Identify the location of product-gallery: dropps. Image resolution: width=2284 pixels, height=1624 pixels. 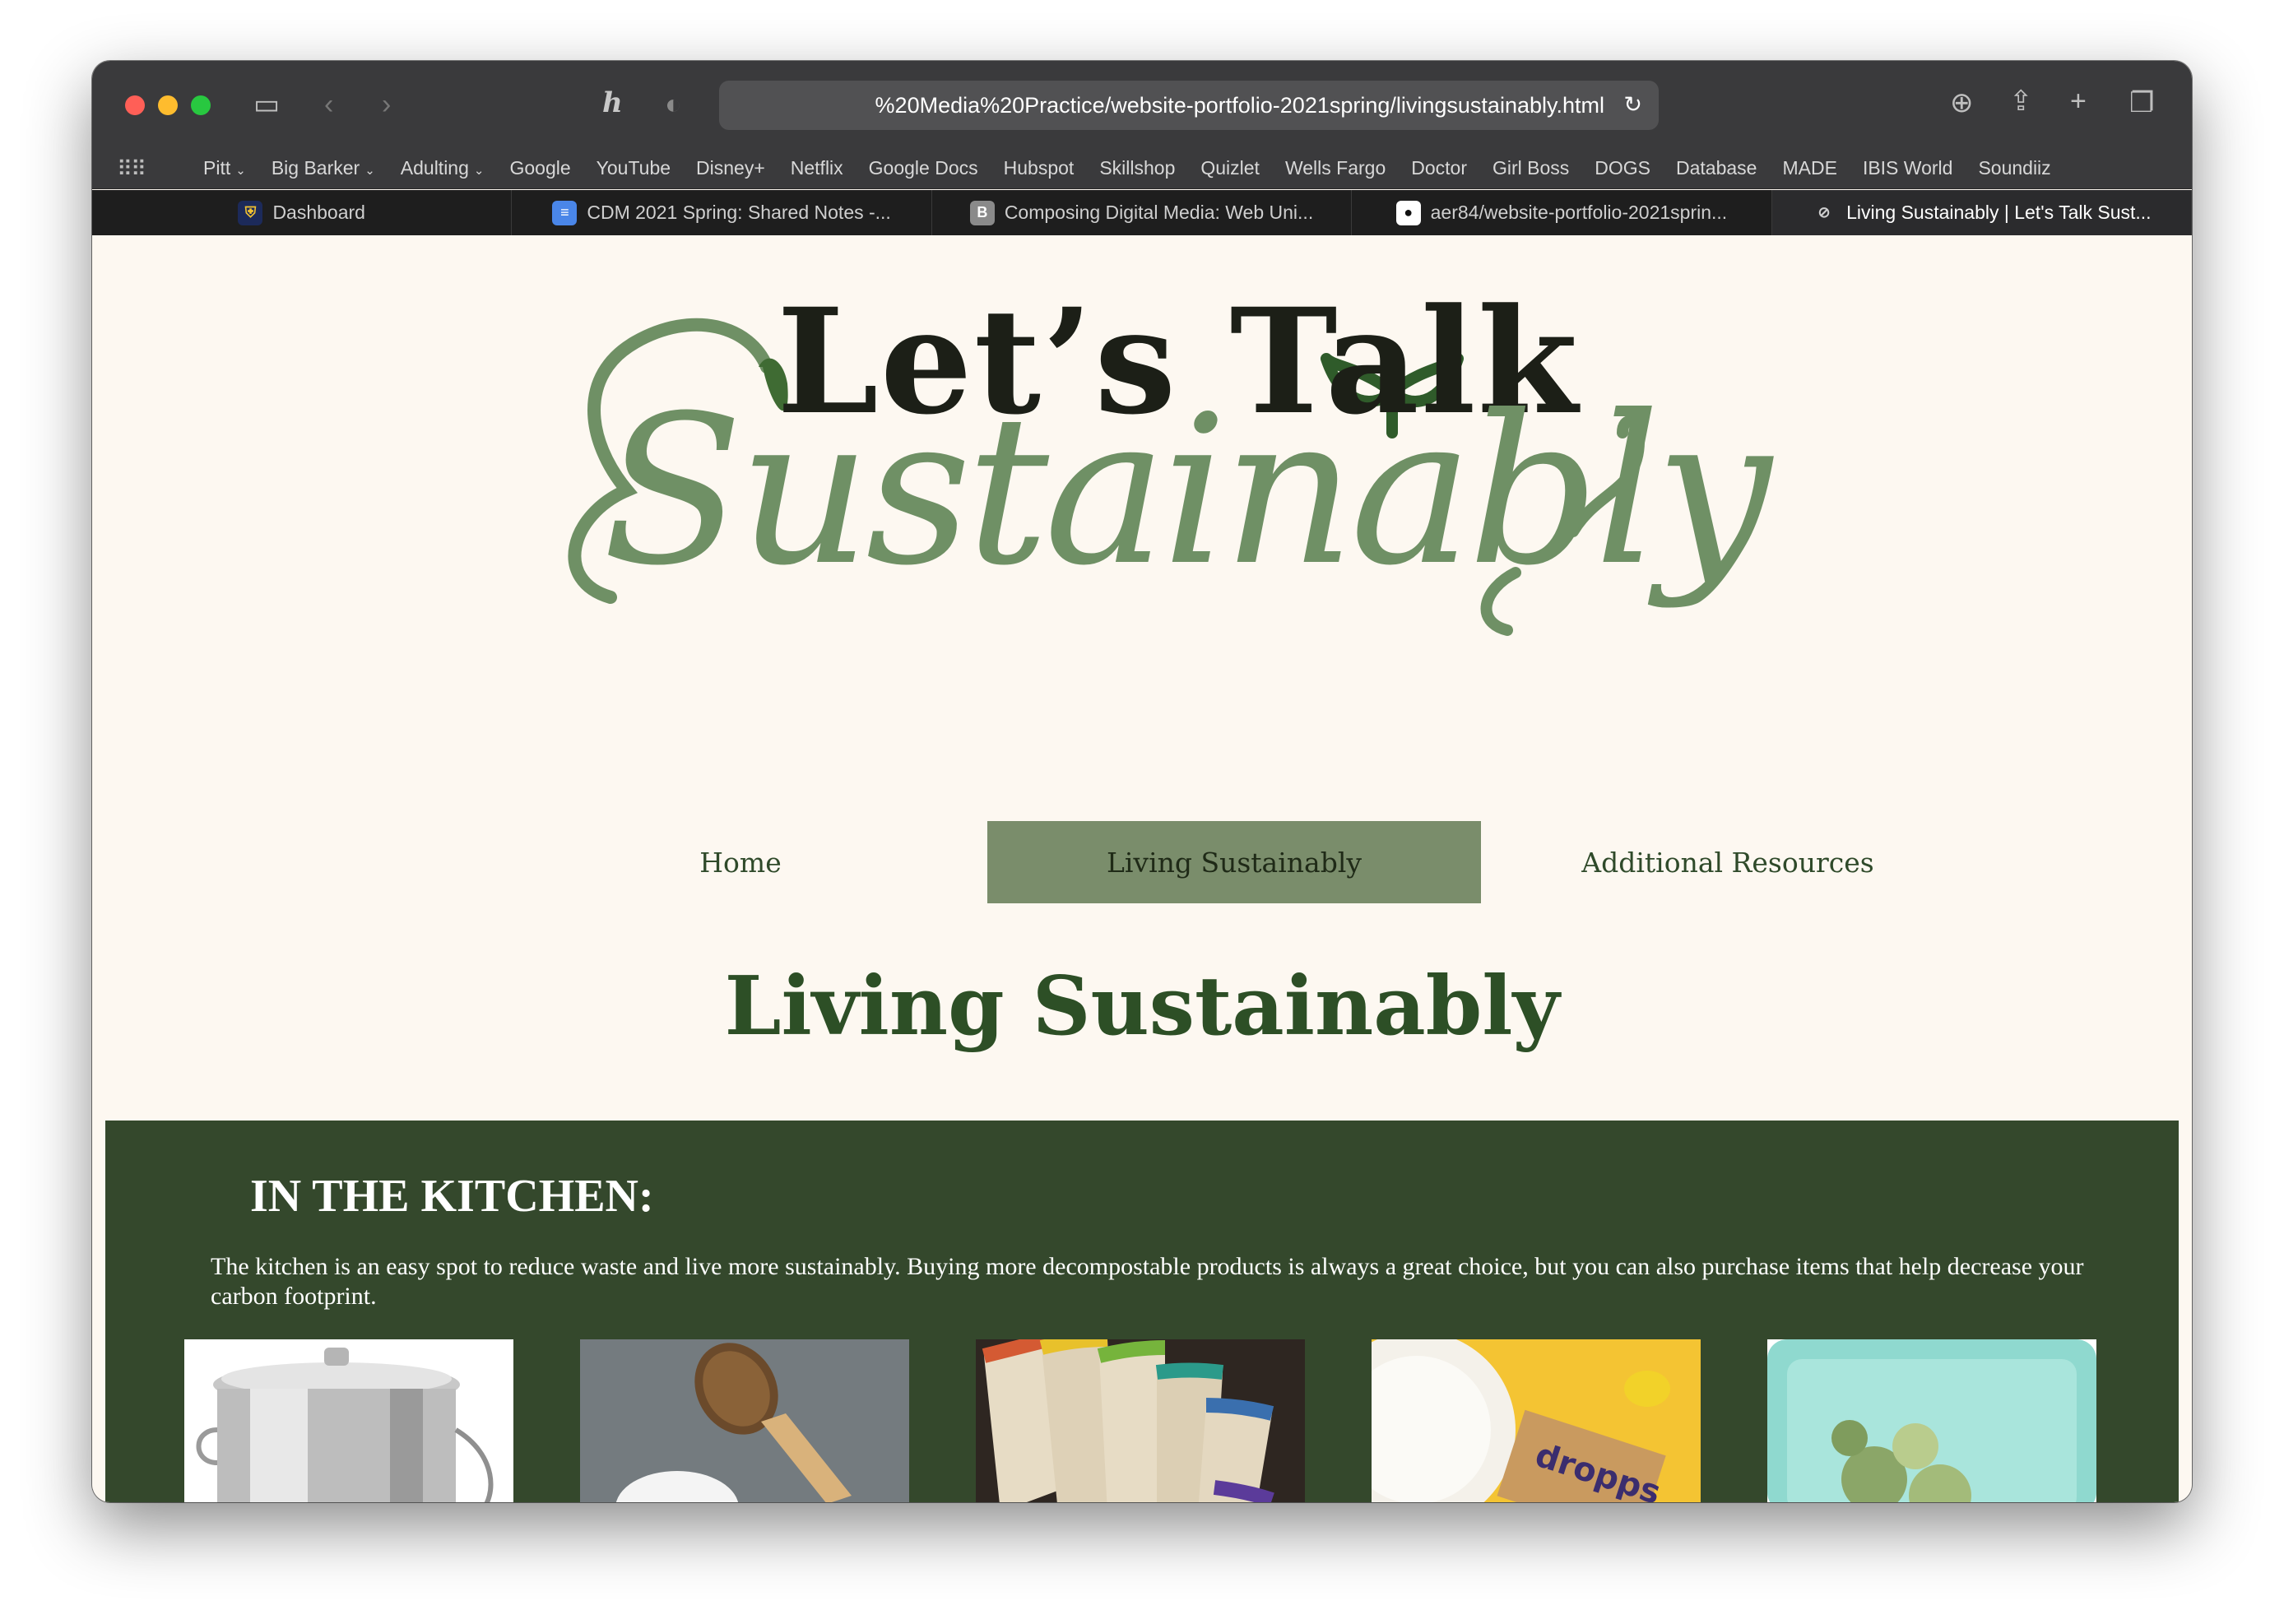
(1147, 1420).